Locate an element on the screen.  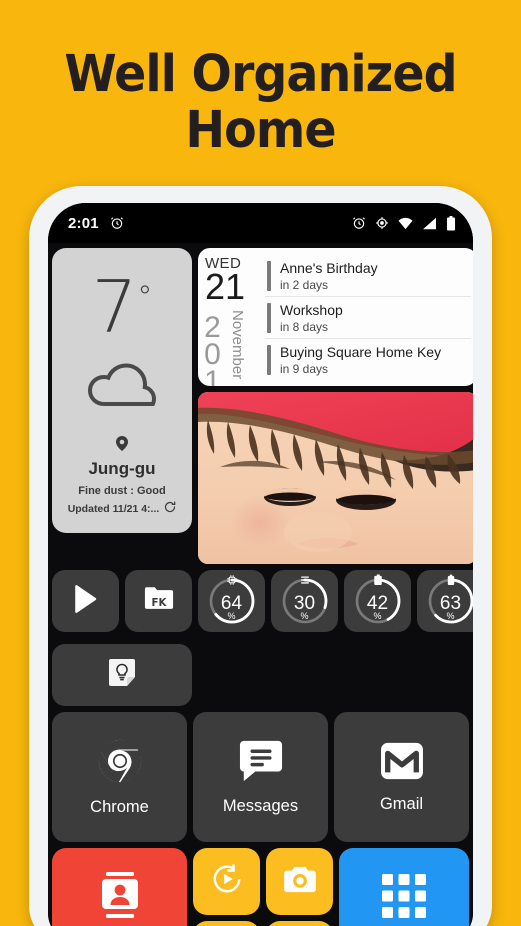
play-circle-icon is located at coordinates (227, 881).